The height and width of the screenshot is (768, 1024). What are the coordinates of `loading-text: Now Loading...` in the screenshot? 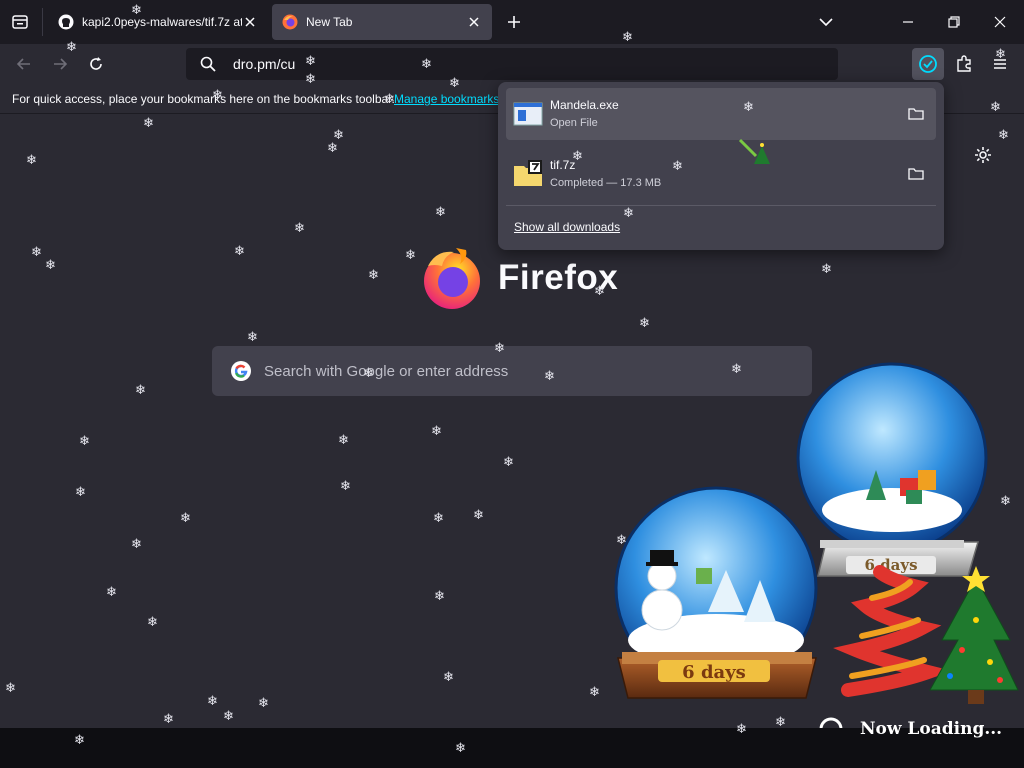 It's located at (931, 729).